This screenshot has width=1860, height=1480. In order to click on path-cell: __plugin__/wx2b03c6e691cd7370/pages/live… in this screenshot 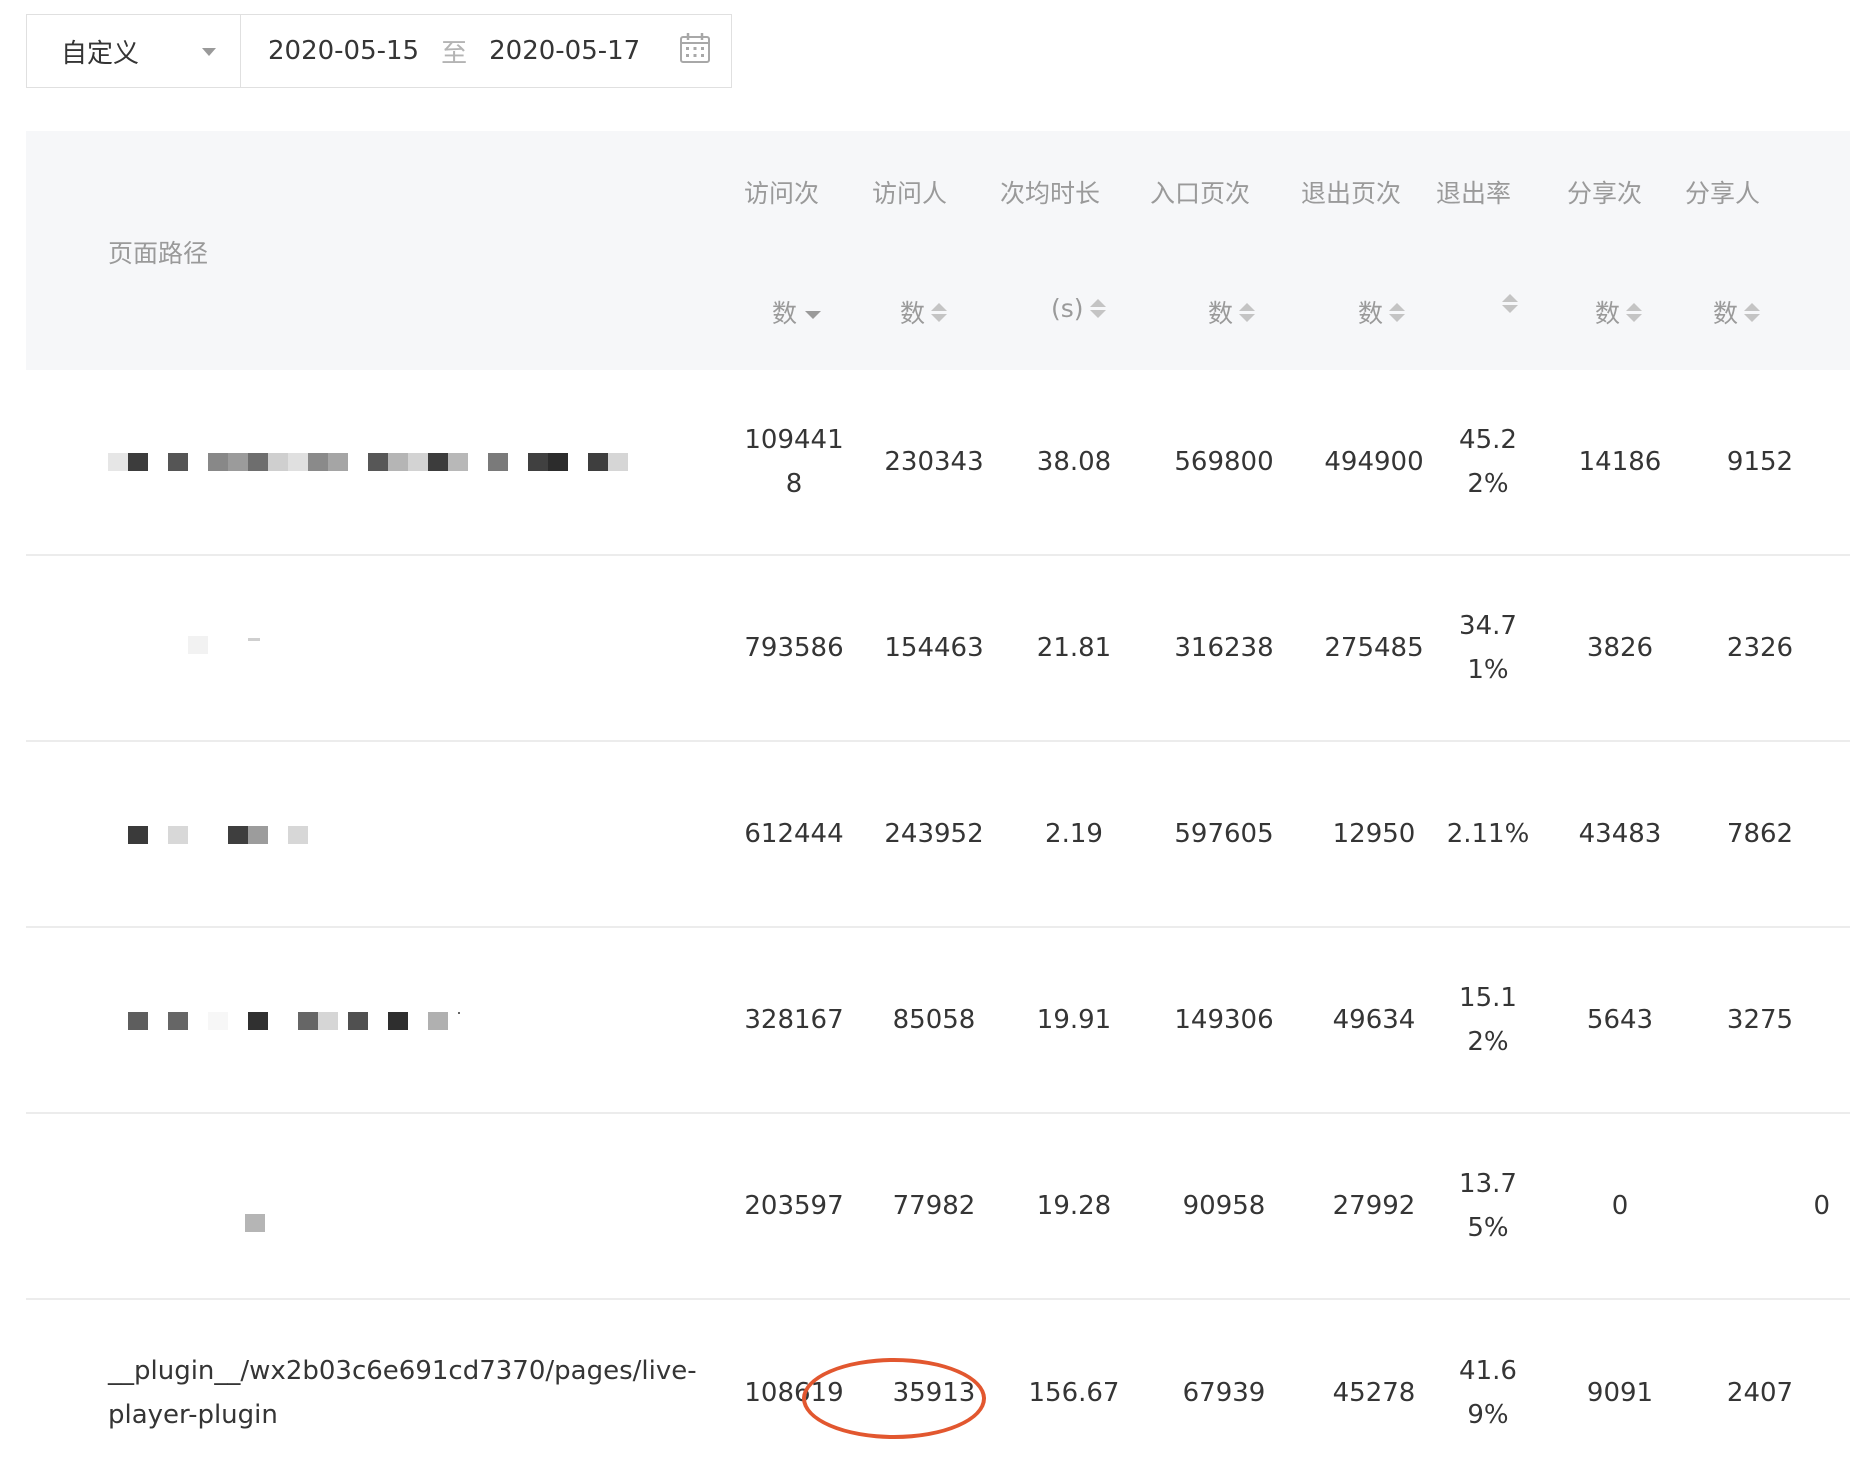, I will do `click(408, 1390)`.